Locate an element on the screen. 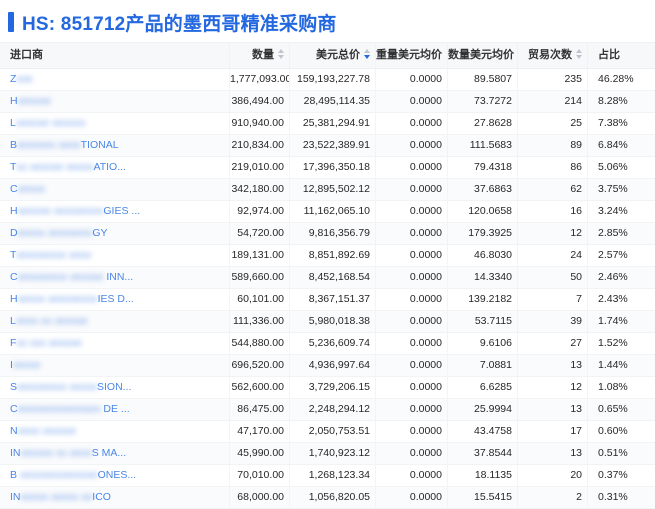 Image resolution: width=655 pixels, height=509 pixels. trades-cell: 2 is located at coordinates (553, 497).